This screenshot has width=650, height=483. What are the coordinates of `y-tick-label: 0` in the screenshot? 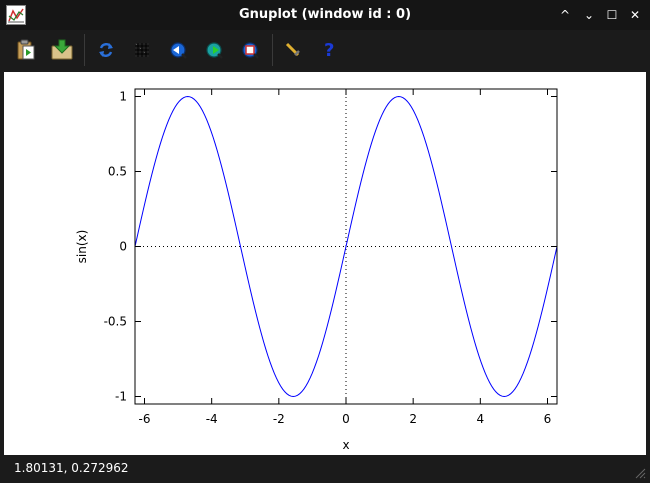 It's located at (123, 247).